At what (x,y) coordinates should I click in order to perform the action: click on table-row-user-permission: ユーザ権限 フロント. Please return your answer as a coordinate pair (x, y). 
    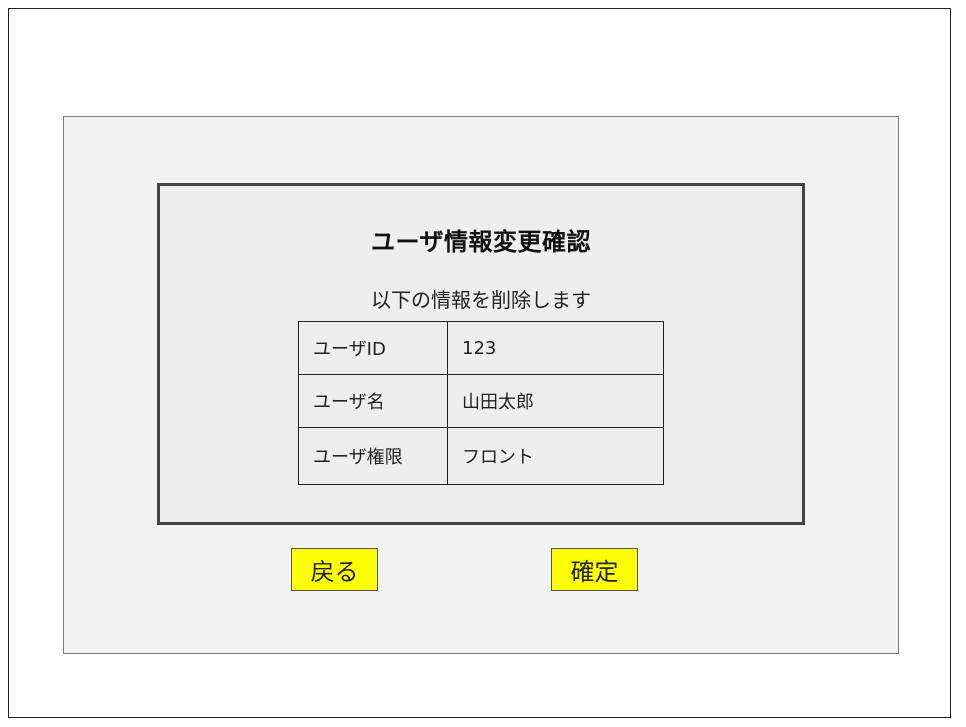
    Looking at the image, I should click on (481, 456).